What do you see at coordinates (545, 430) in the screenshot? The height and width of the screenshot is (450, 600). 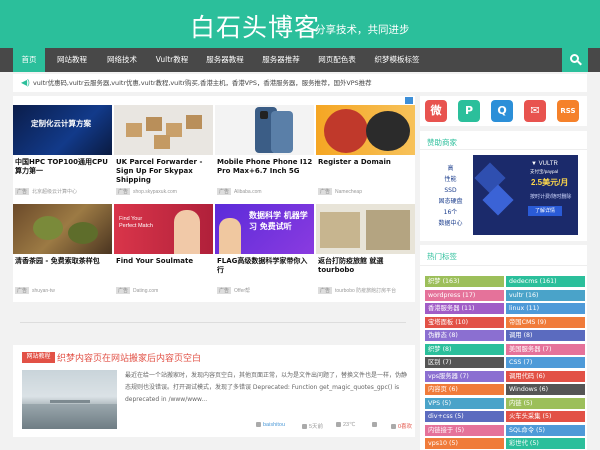 I see `tag-item: SQL命令 (5)` at bounding box center [545, 430].